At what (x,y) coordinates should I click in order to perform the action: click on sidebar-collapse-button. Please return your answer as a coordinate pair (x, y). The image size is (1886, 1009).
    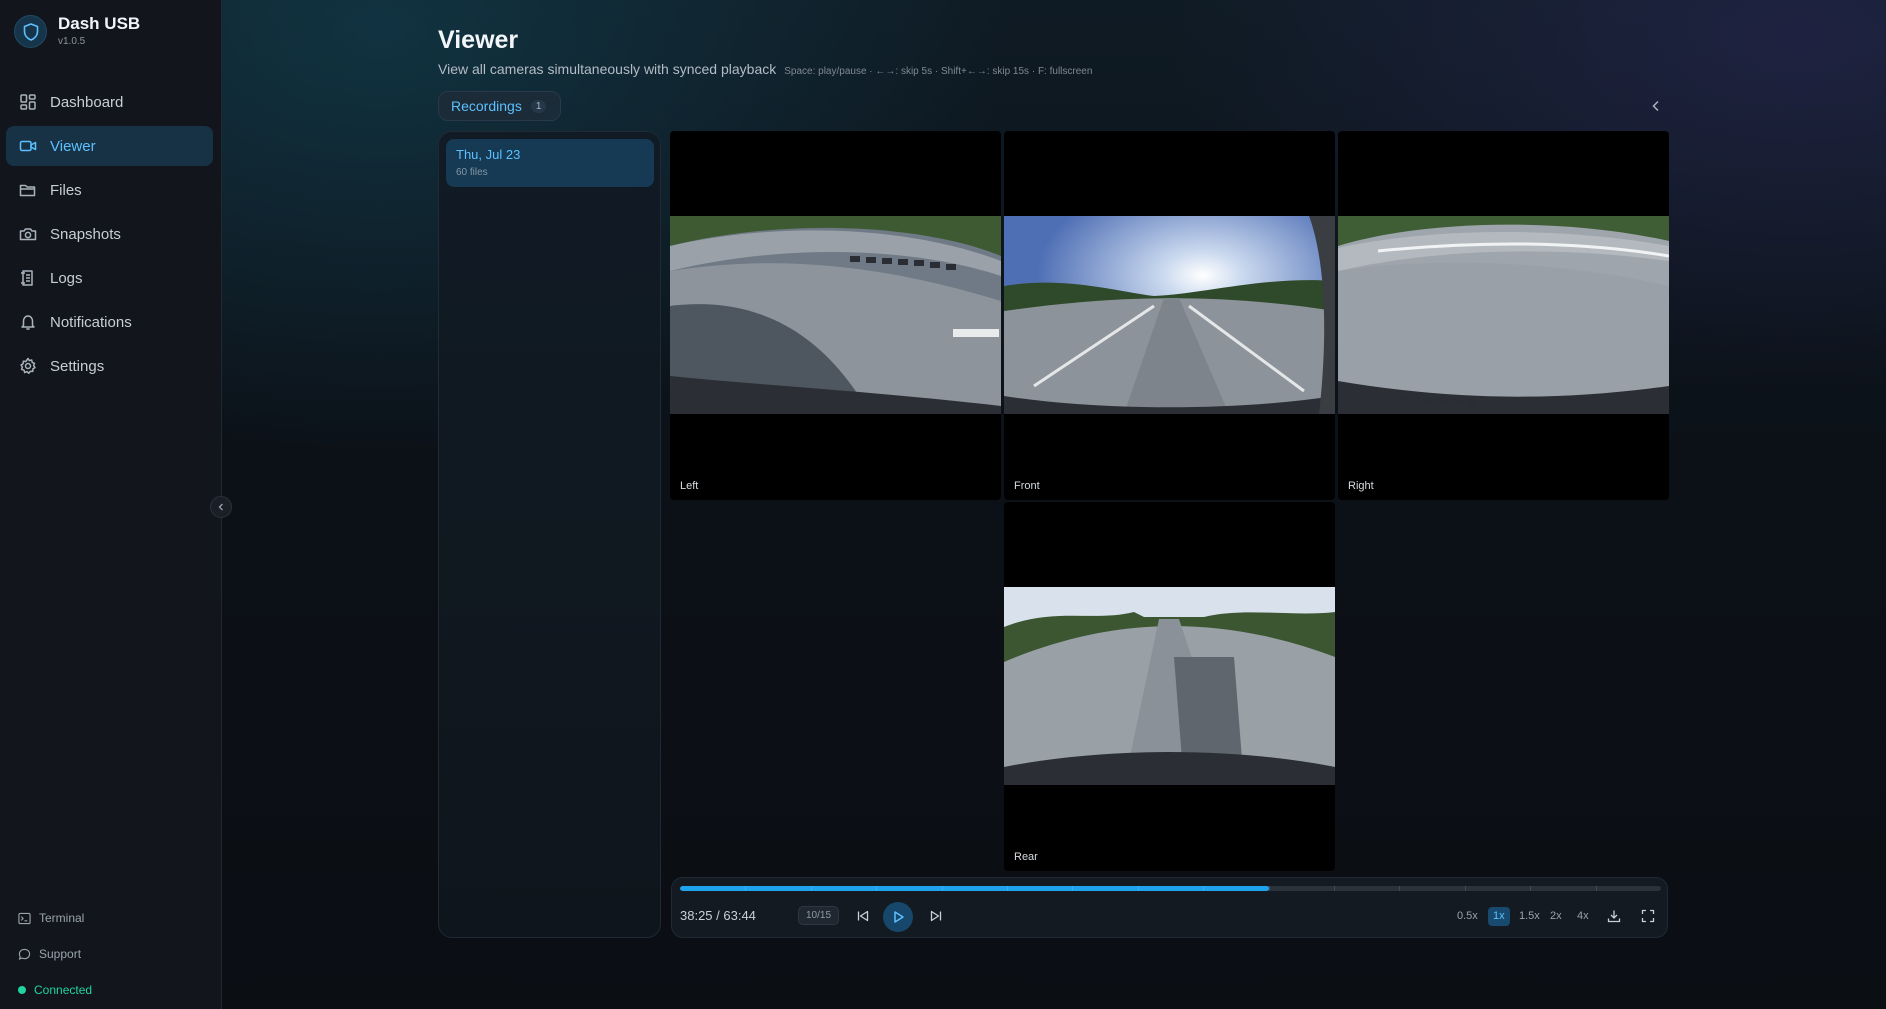
    Looking at the image, I should click on (221, 507).